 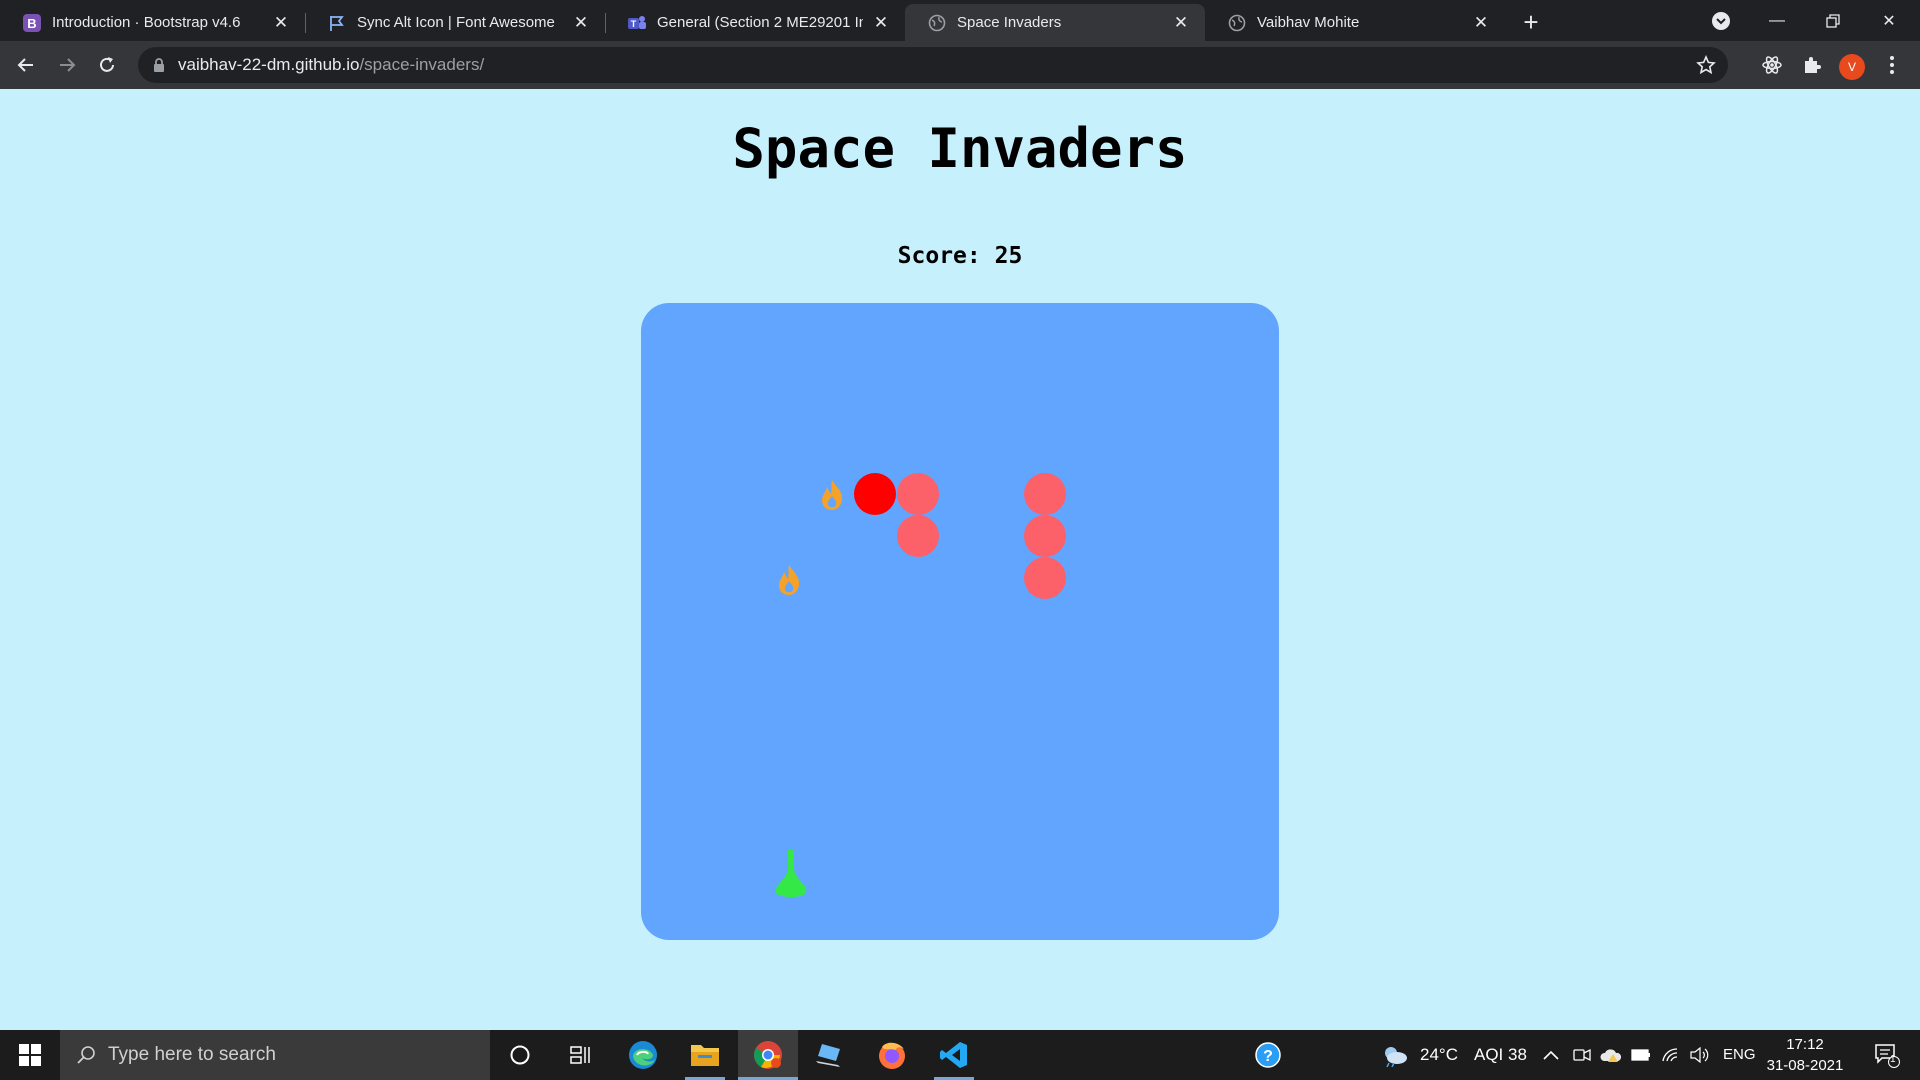 I want to click on chevron-up-icon, so click(x=1551, y=1055).